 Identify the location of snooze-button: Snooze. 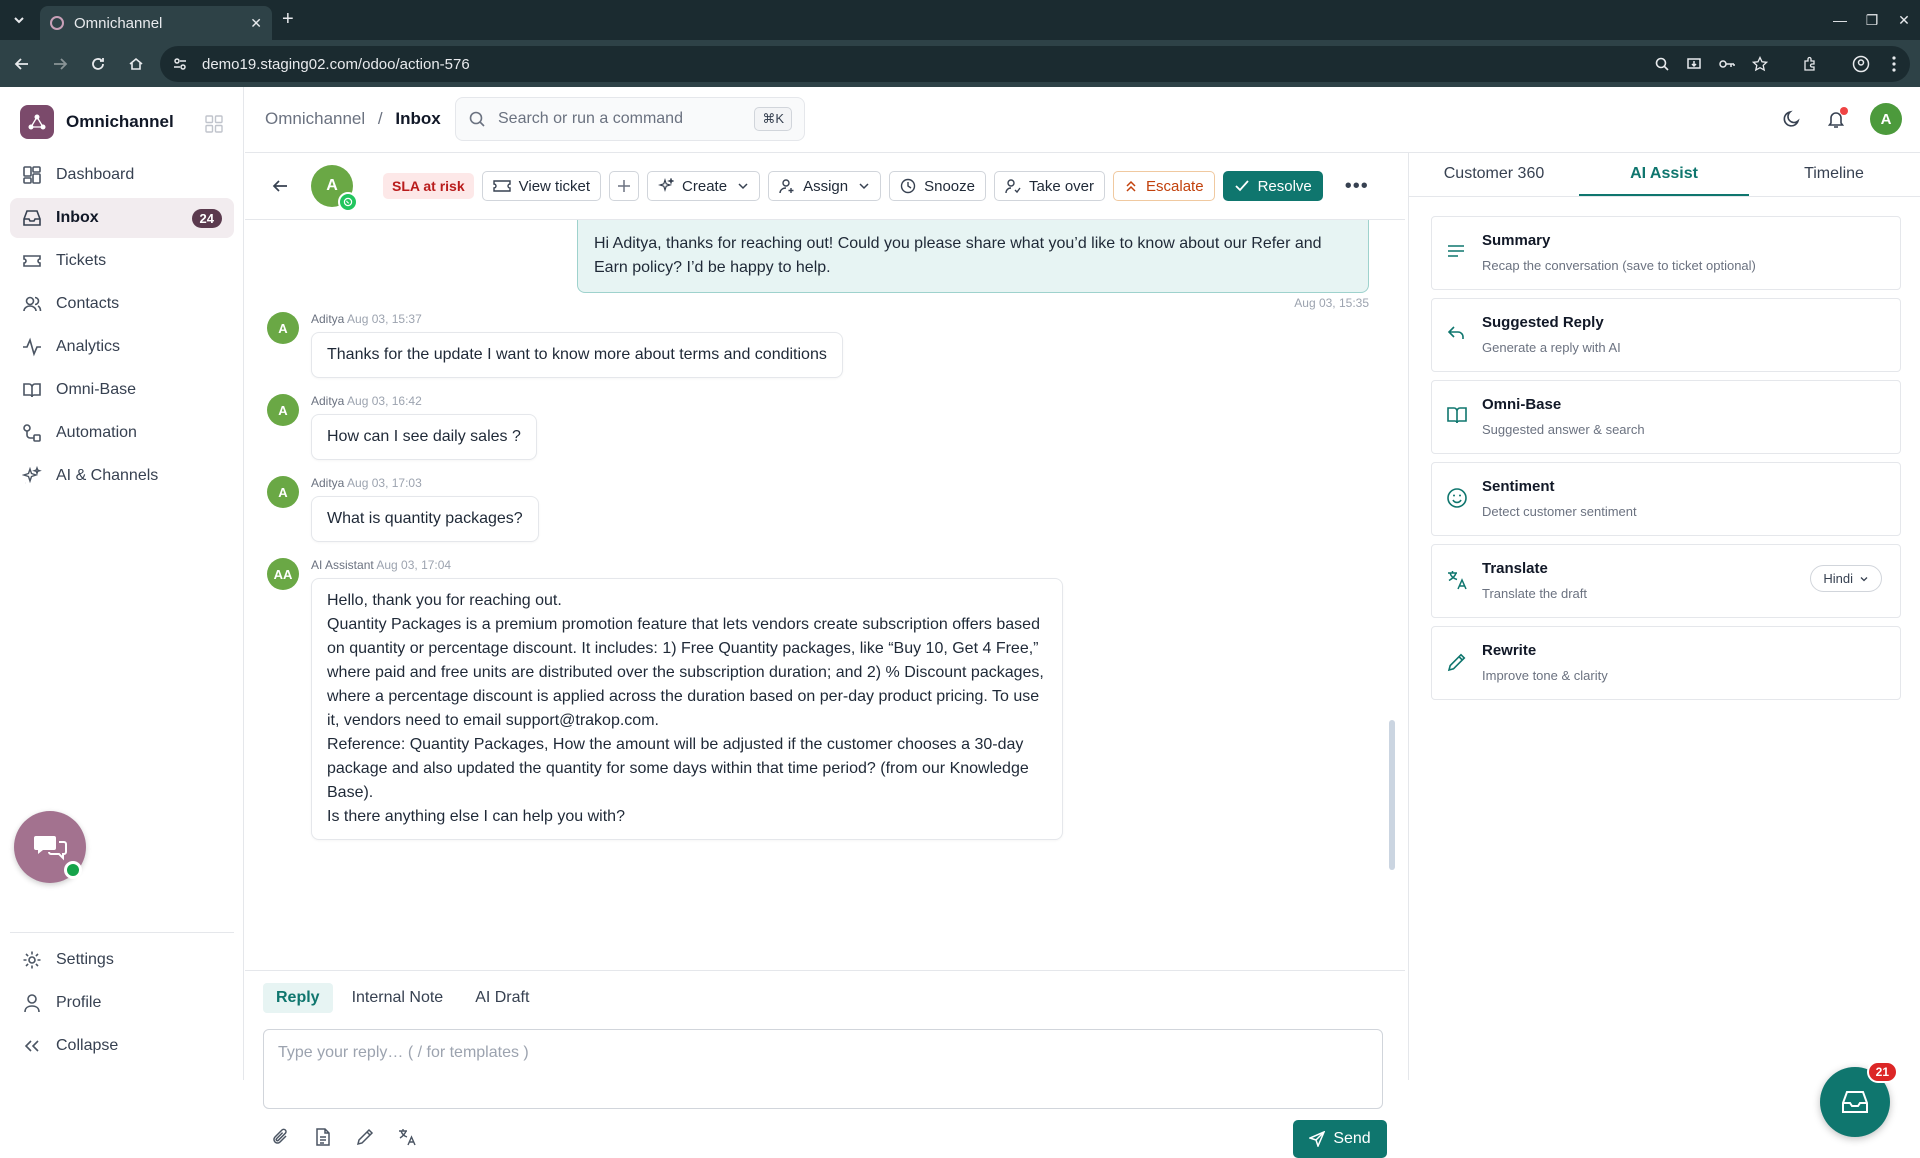
(937, 186).